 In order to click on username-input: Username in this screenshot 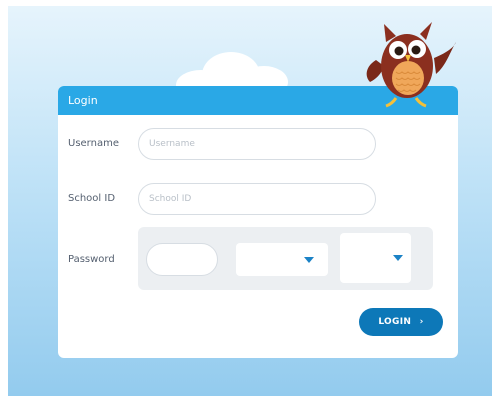, I will do `click(257, 144)`.